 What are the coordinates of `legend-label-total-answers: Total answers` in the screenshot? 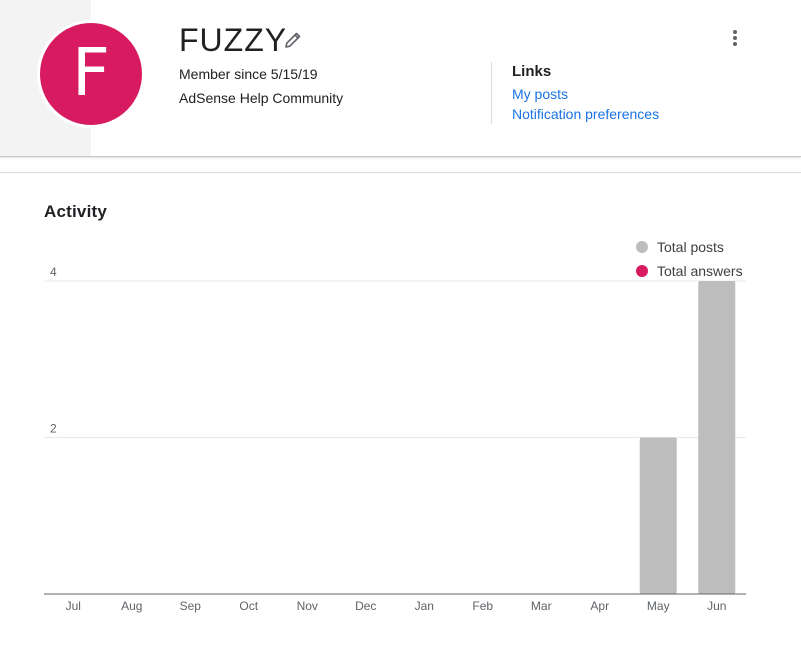 It's located at (700, 271).